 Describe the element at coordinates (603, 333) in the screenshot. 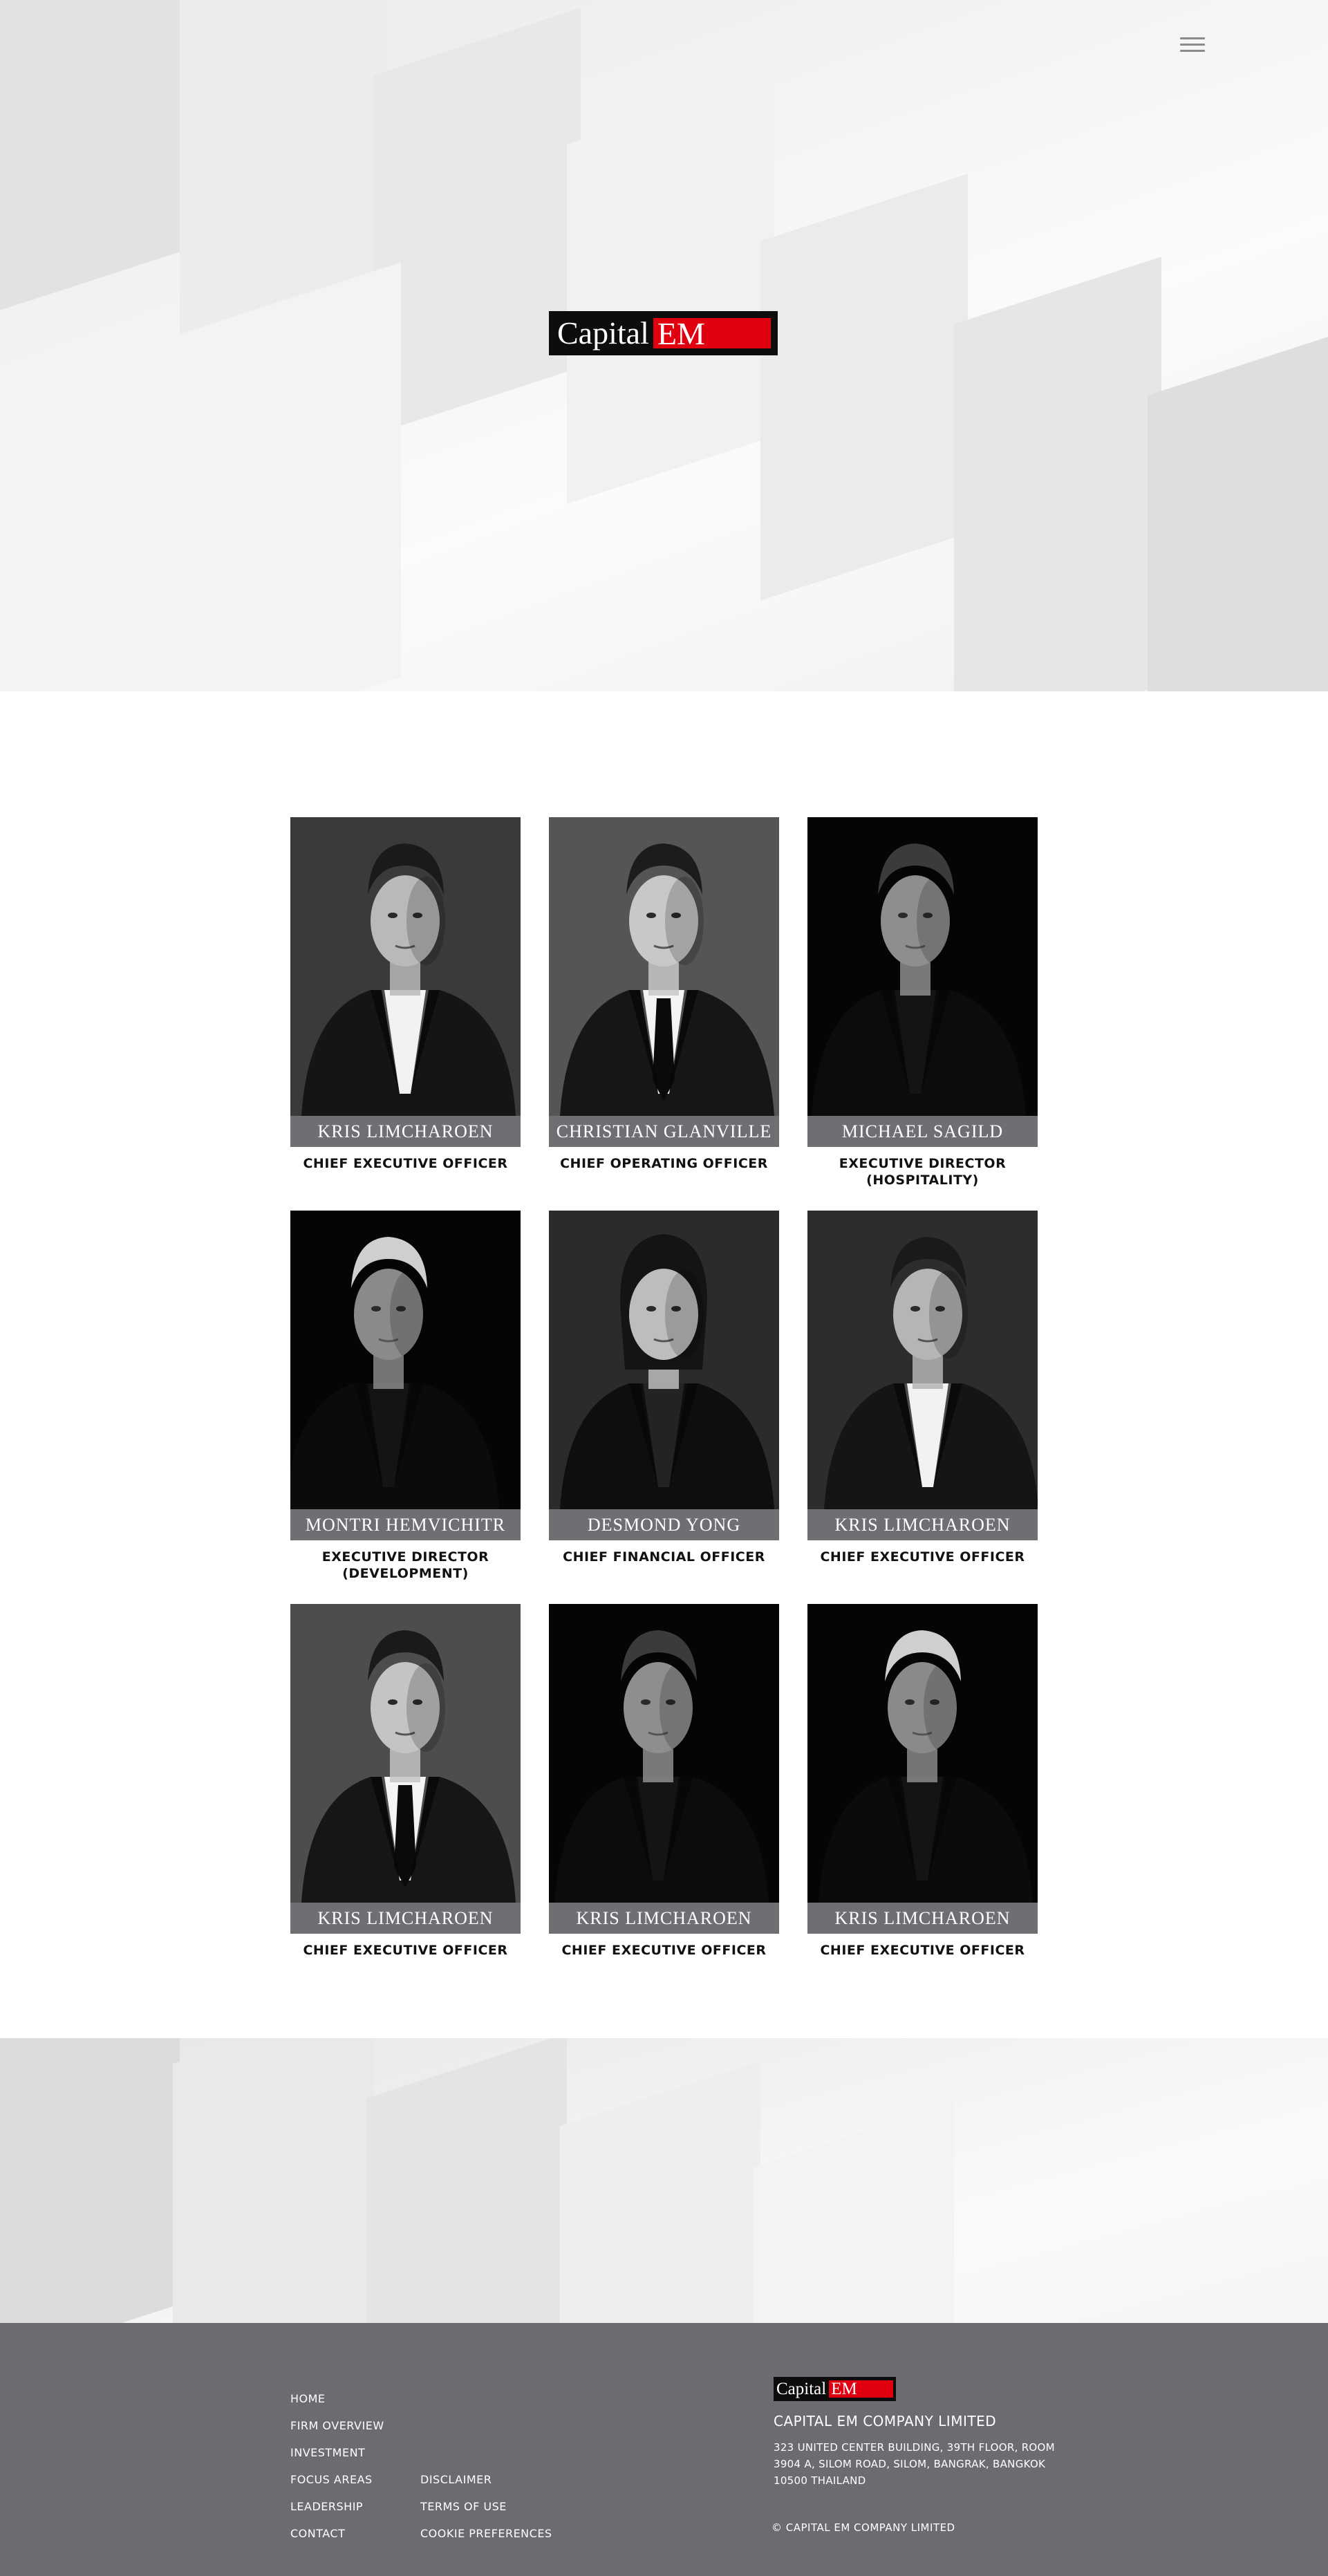

I see `logo-text: Capital` at that location.